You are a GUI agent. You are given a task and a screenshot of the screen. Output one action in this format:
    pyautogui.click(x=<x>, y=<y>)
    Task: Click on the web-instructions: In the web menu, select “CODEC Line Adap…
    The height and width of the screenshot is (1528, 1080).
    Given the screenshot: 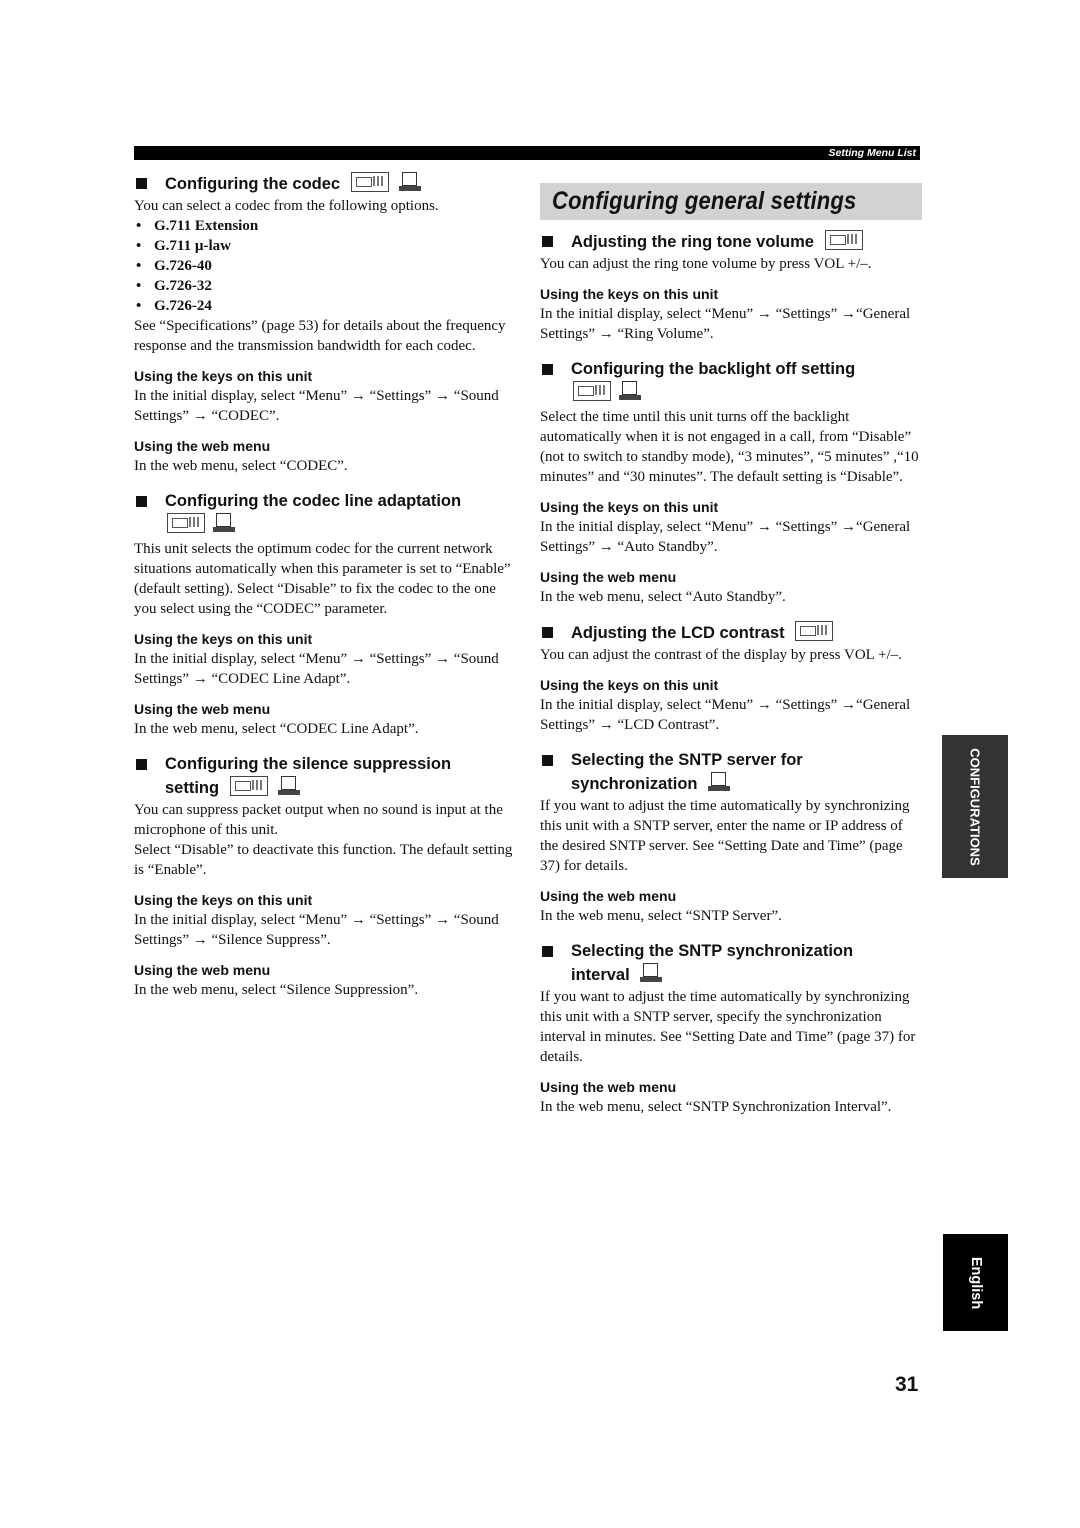 What is the action you would take?
    pyautogui.click(x=276, y=729)
    